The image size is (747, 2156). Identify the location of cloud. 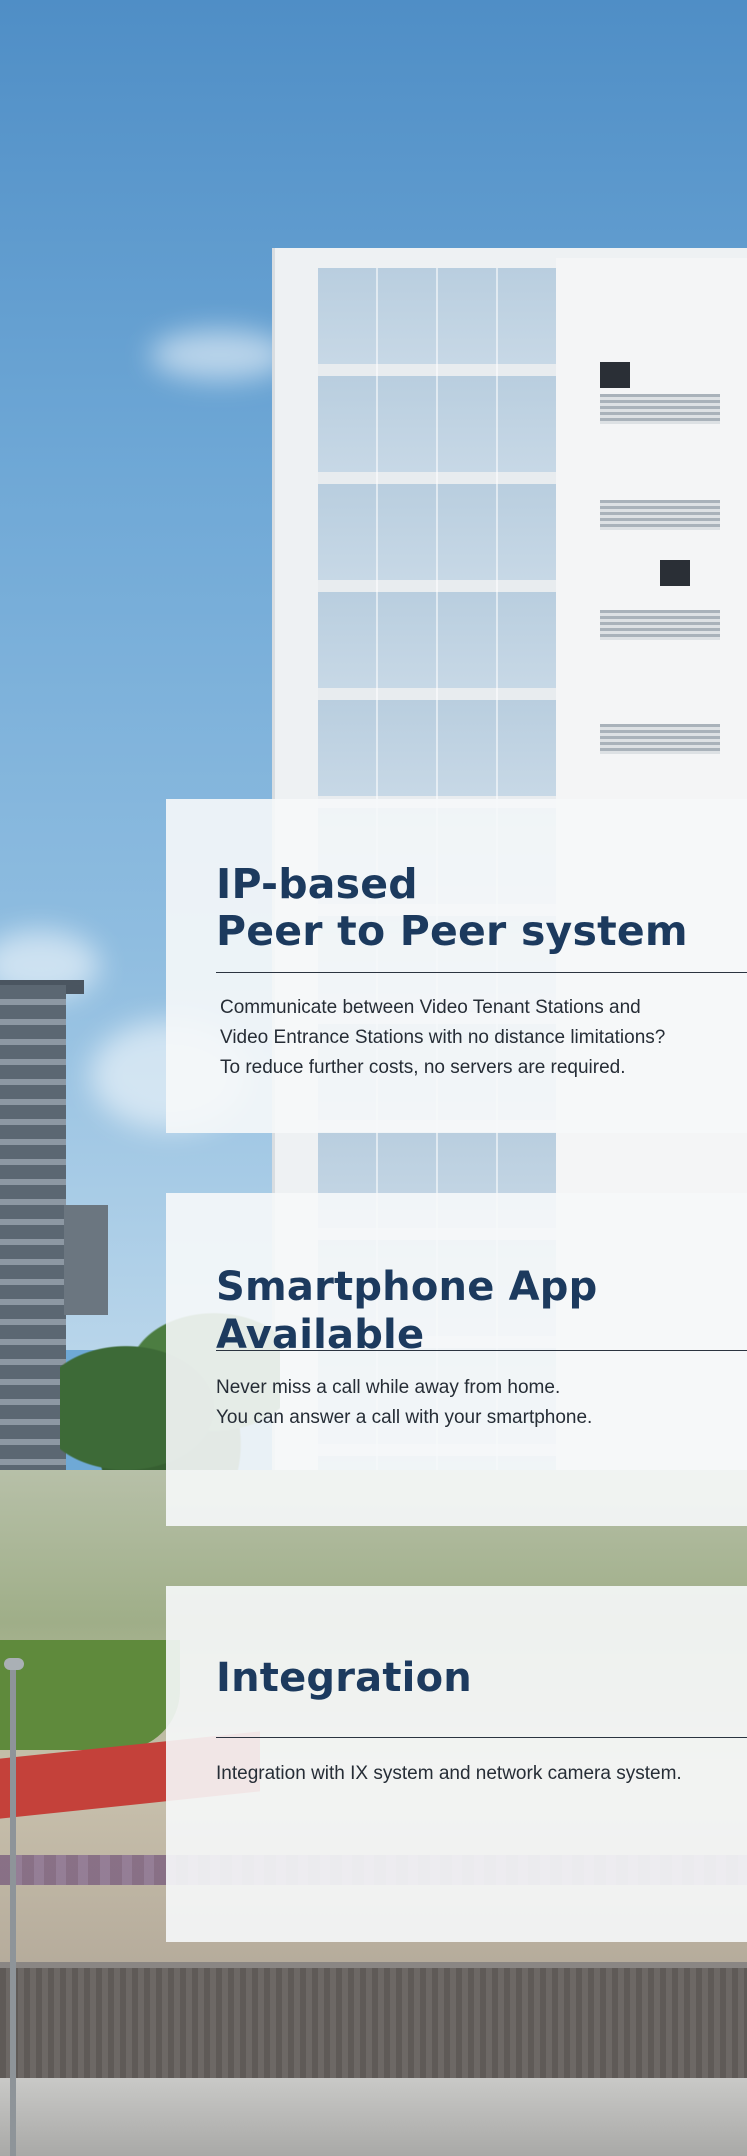
(220, 355).